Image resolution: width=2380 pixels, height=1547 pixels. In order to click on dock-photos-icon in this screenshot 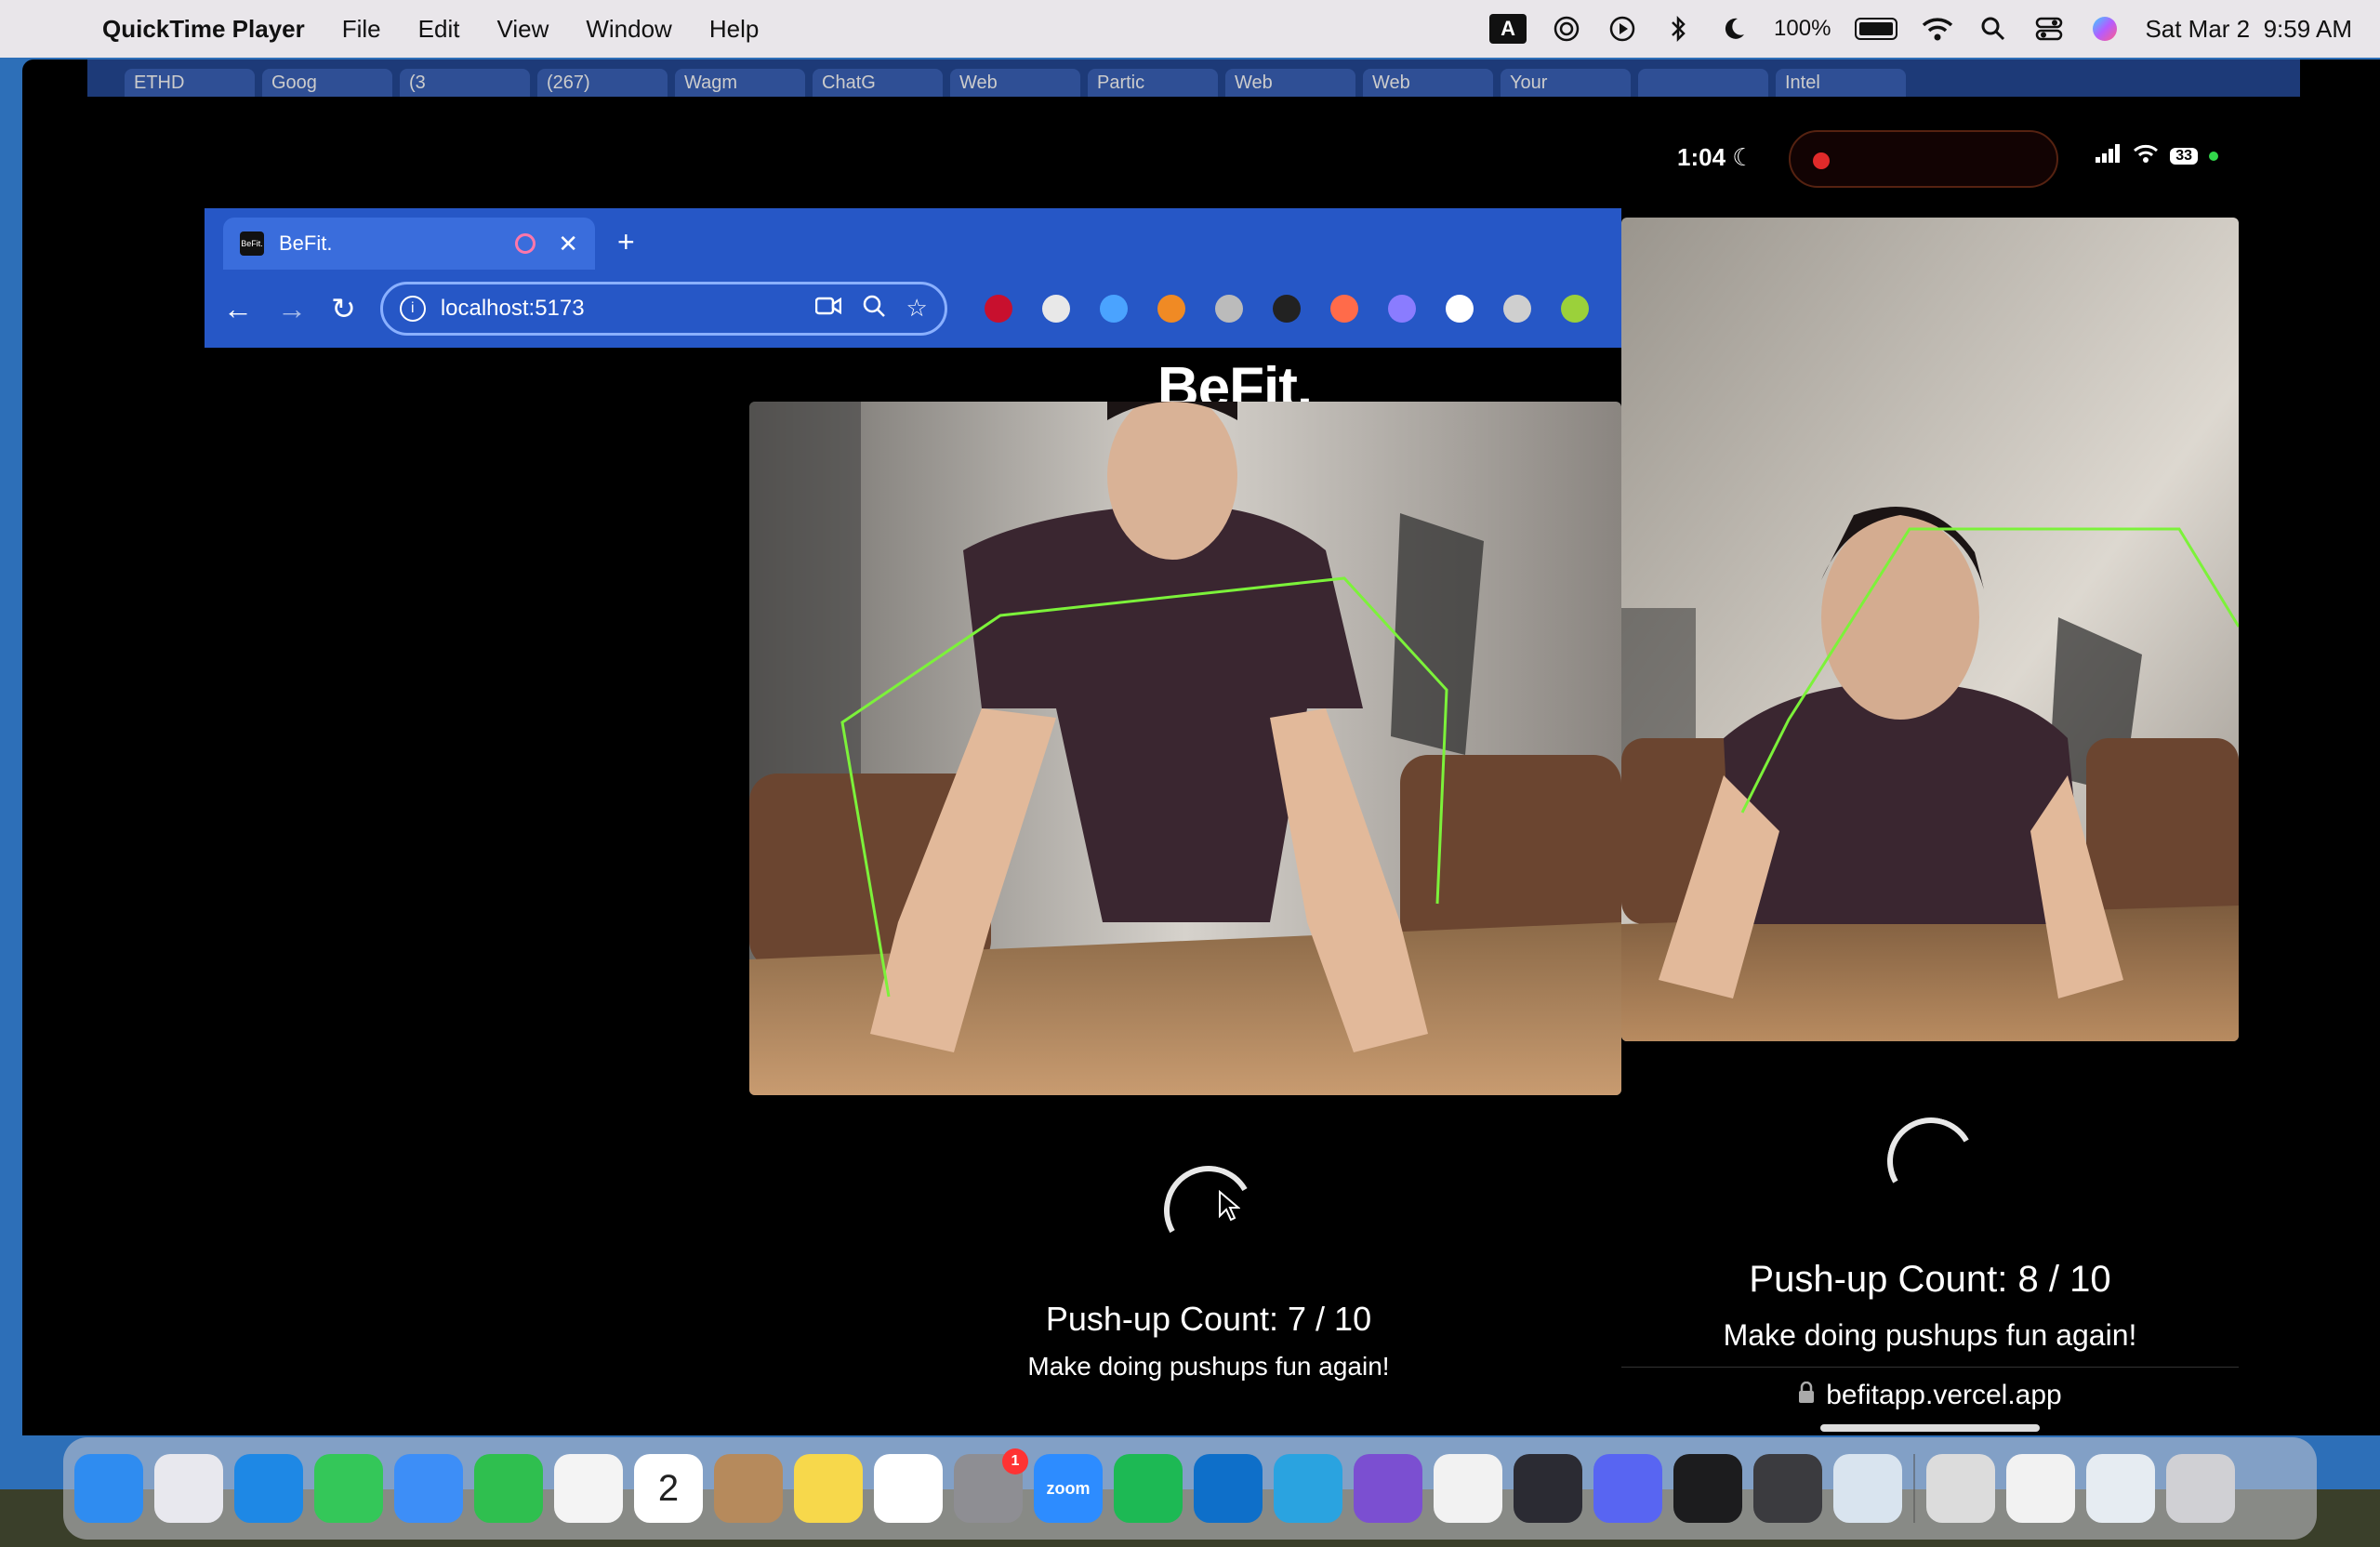, I will do `click(588, 1488)`.